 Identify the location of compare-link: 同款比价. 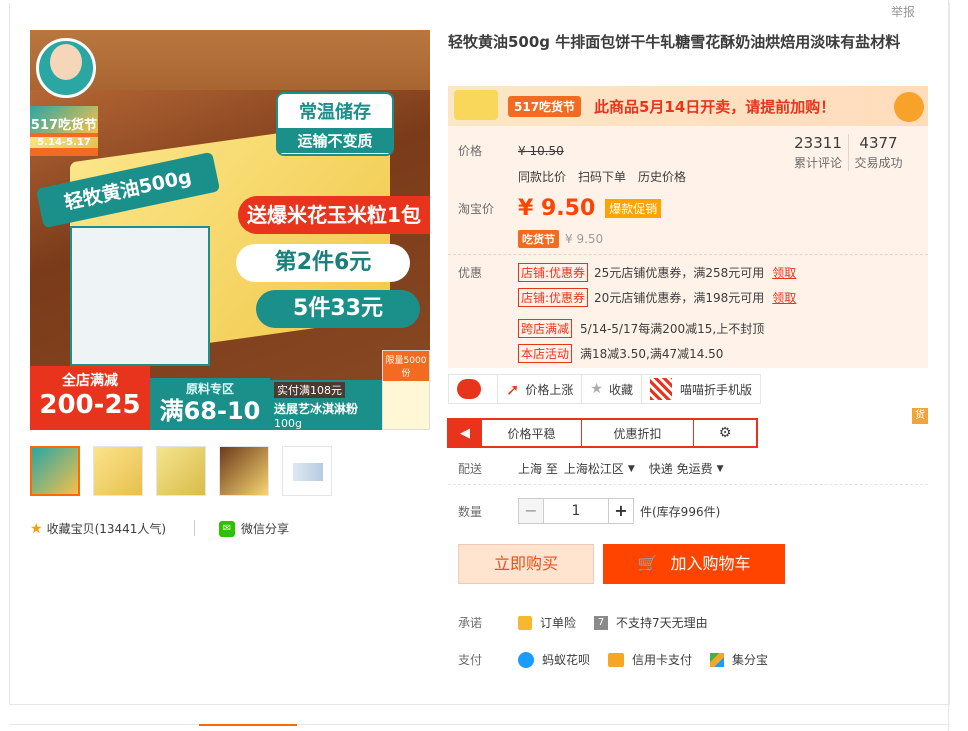
(542, 176).